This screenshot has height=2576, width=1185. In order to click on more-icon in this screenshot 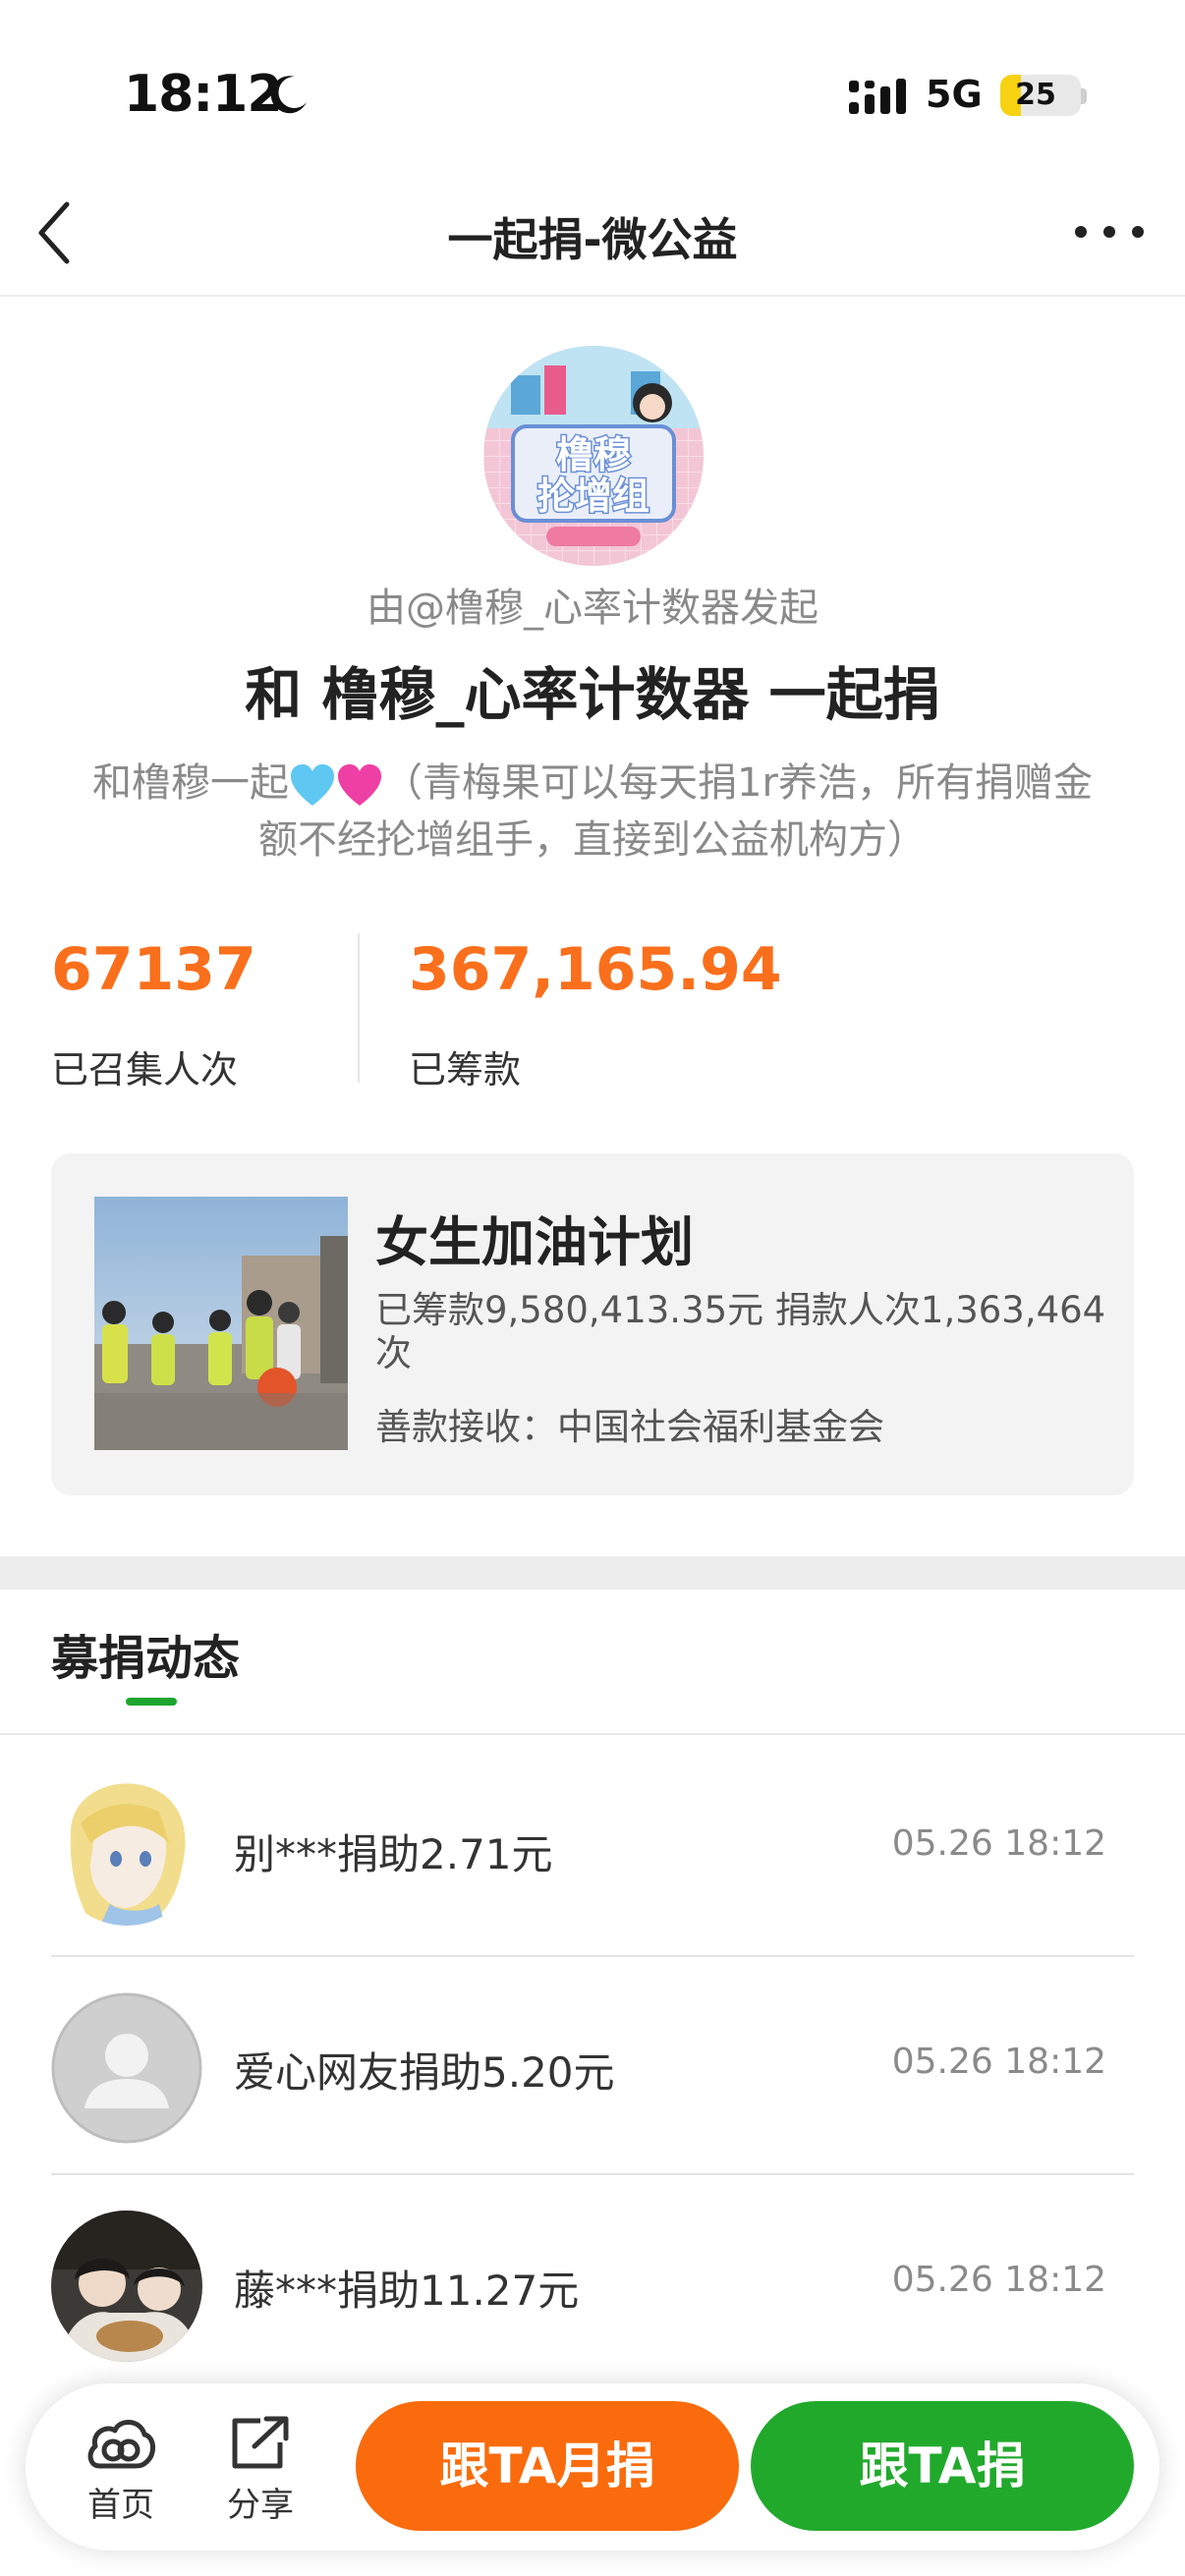, I will do `click(1110, 232)`.